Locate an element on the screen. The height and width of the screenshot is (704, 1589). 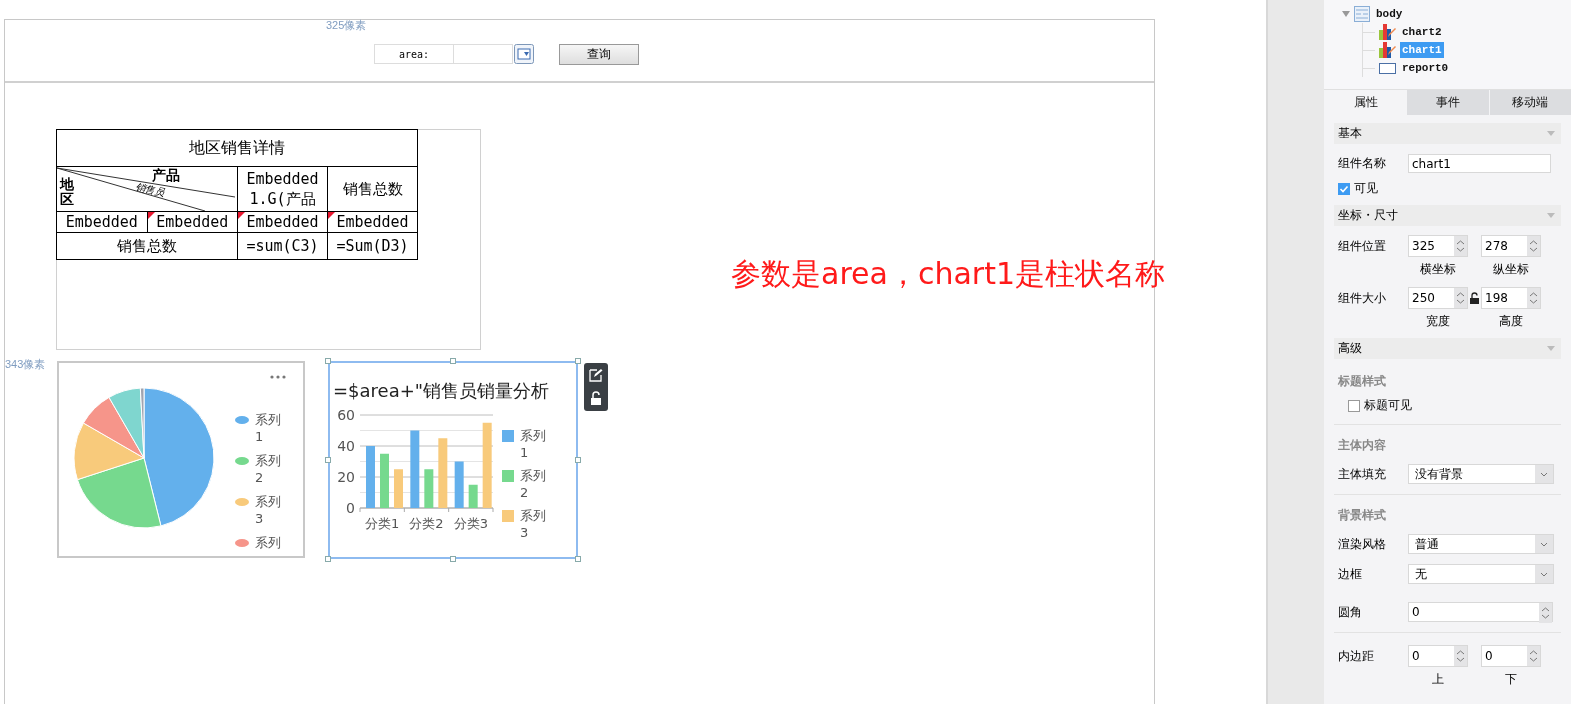
tree-item: report0 is located at coordinates (1425, 68).